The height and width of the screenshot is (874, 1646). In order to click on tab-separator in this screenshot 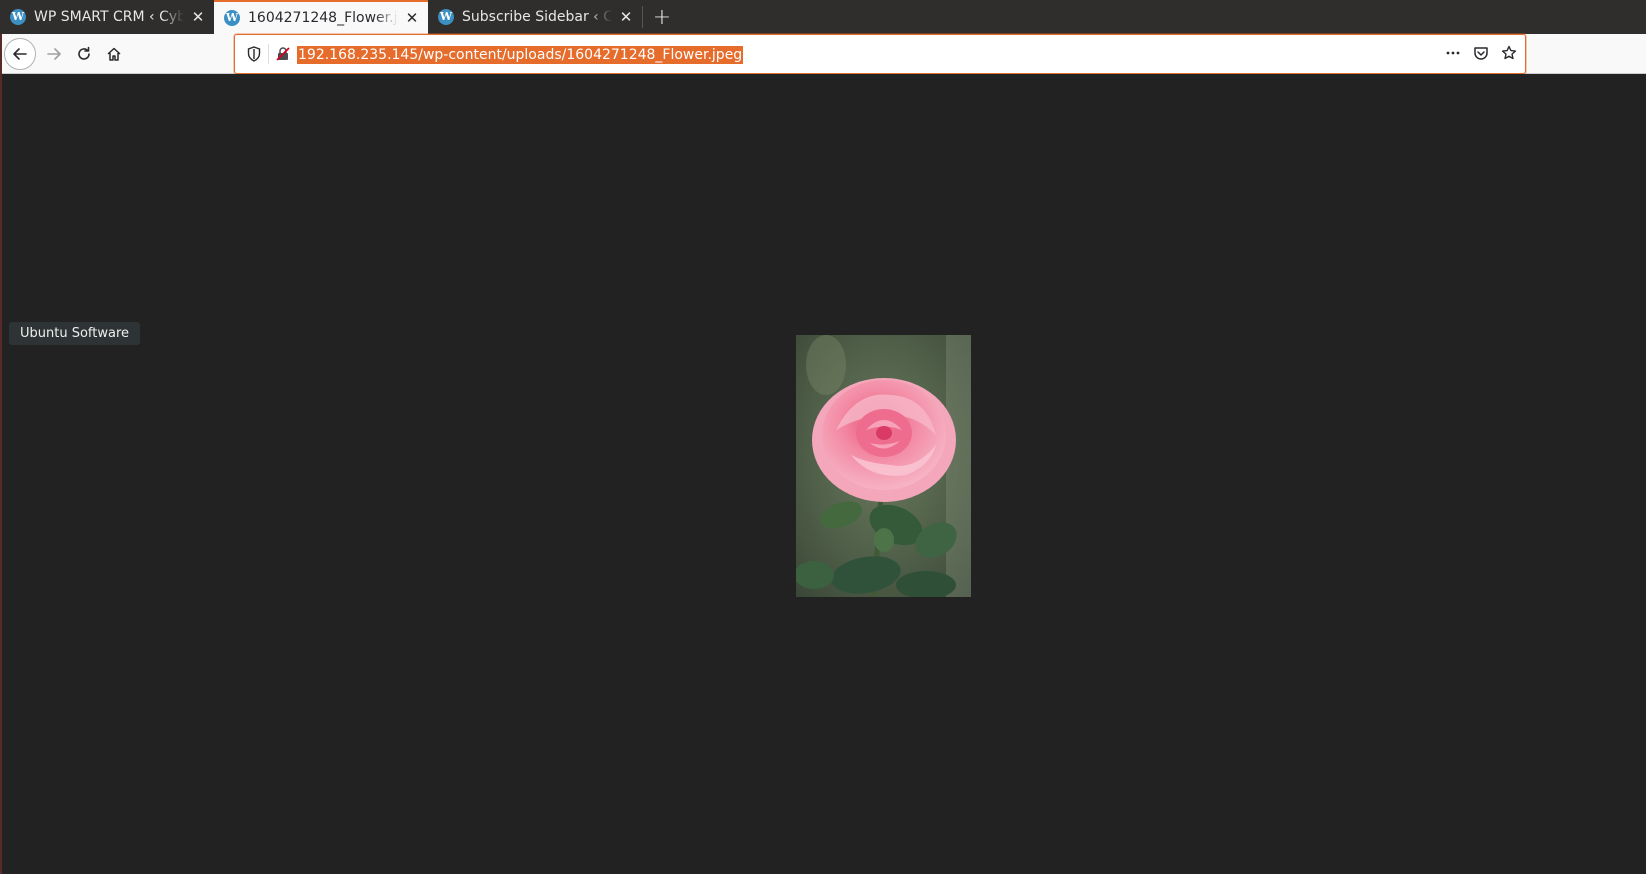, I will do `click(642, 17)`.